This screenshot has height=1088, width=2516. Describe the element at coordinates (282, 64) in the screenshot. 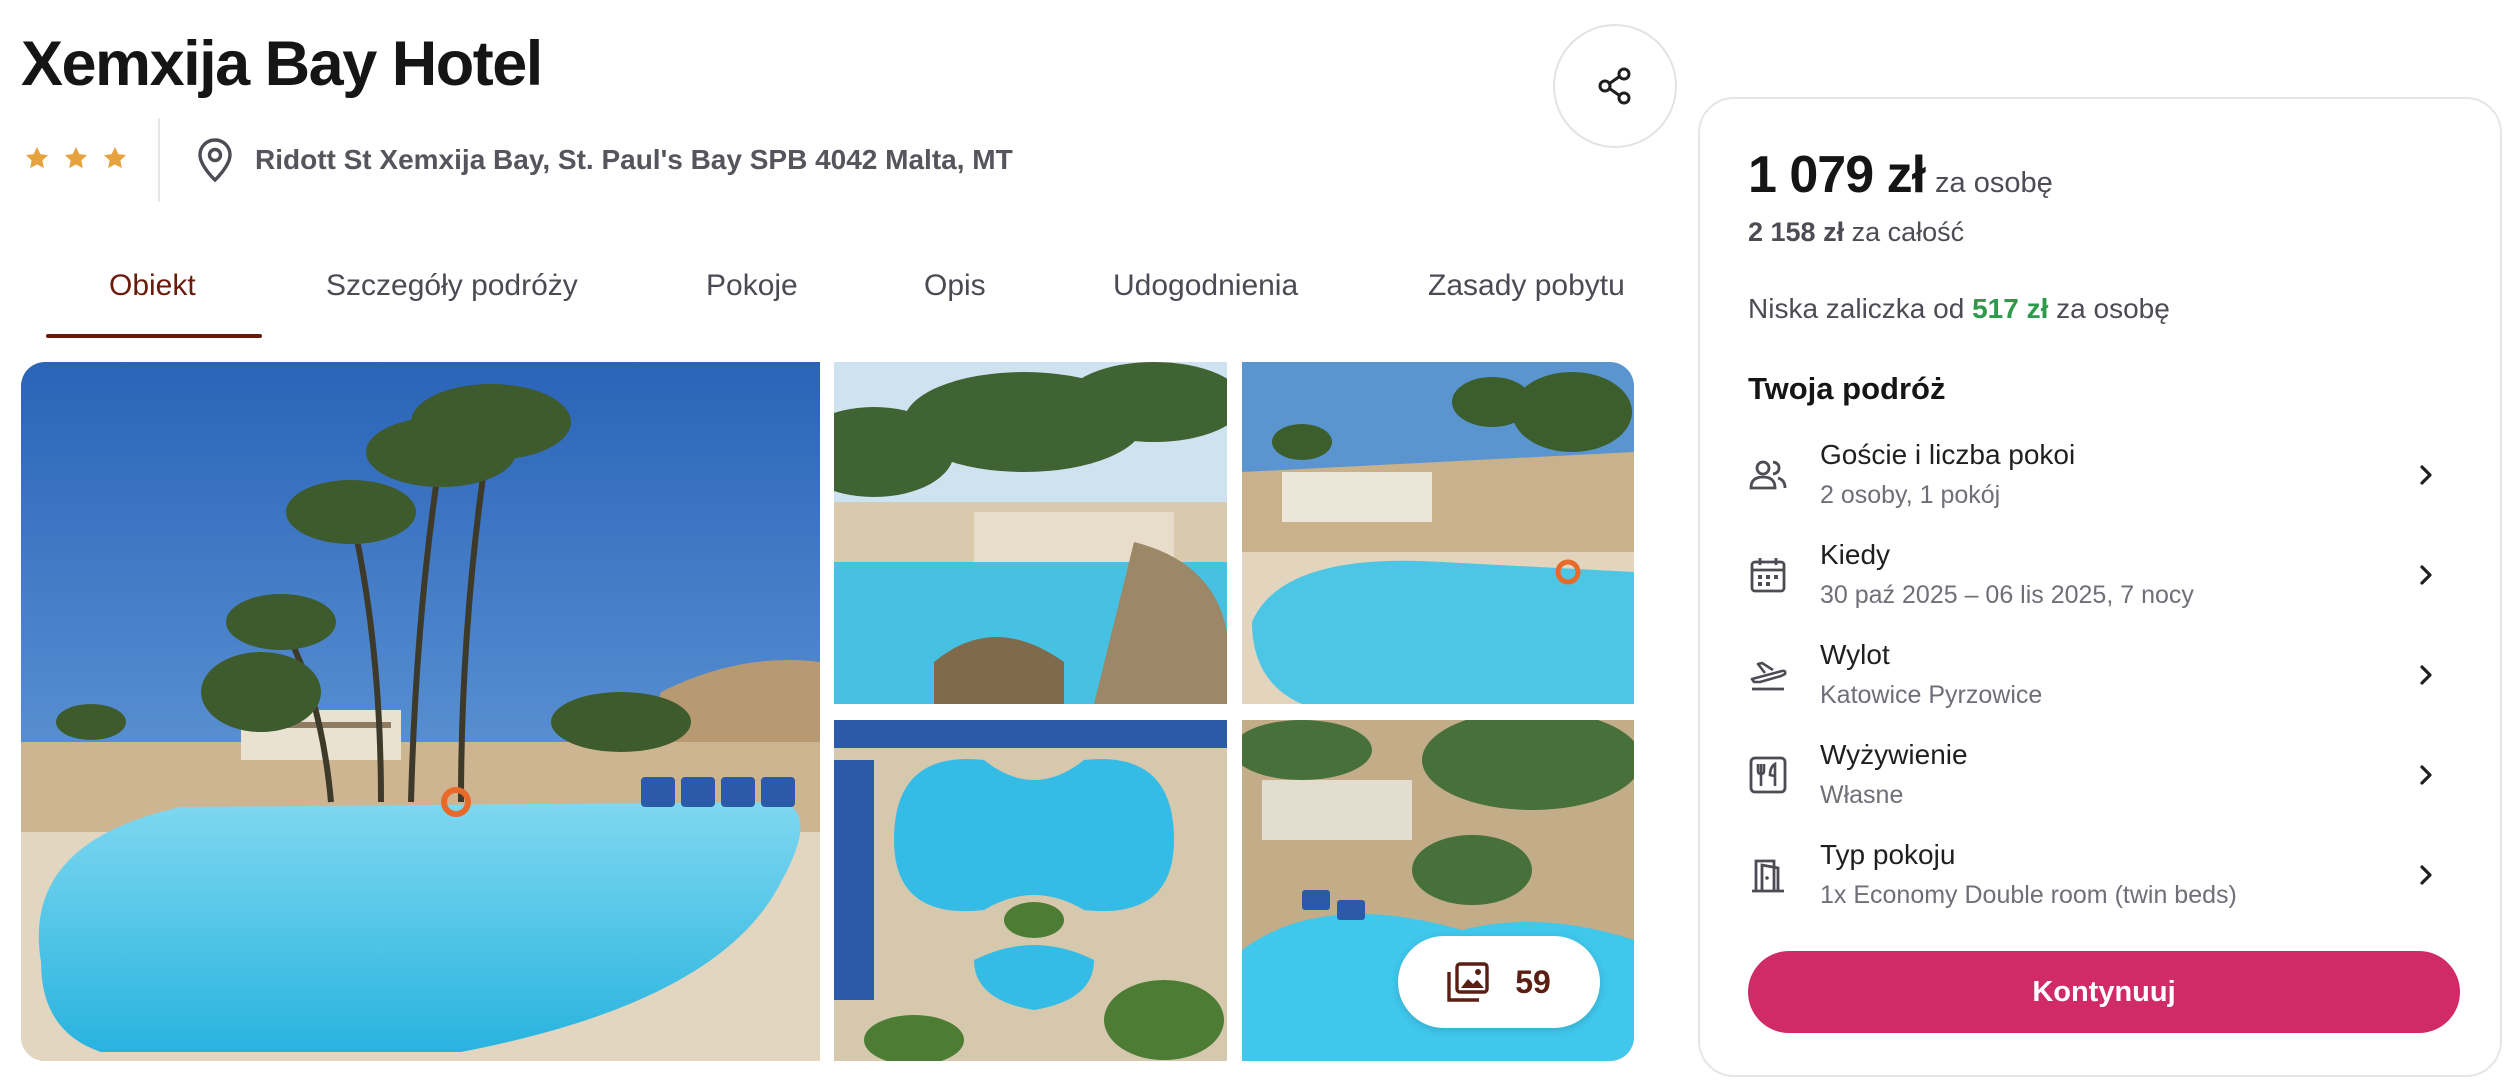

I see `hotel-title: Xemxija Bay Hotel` at that location.